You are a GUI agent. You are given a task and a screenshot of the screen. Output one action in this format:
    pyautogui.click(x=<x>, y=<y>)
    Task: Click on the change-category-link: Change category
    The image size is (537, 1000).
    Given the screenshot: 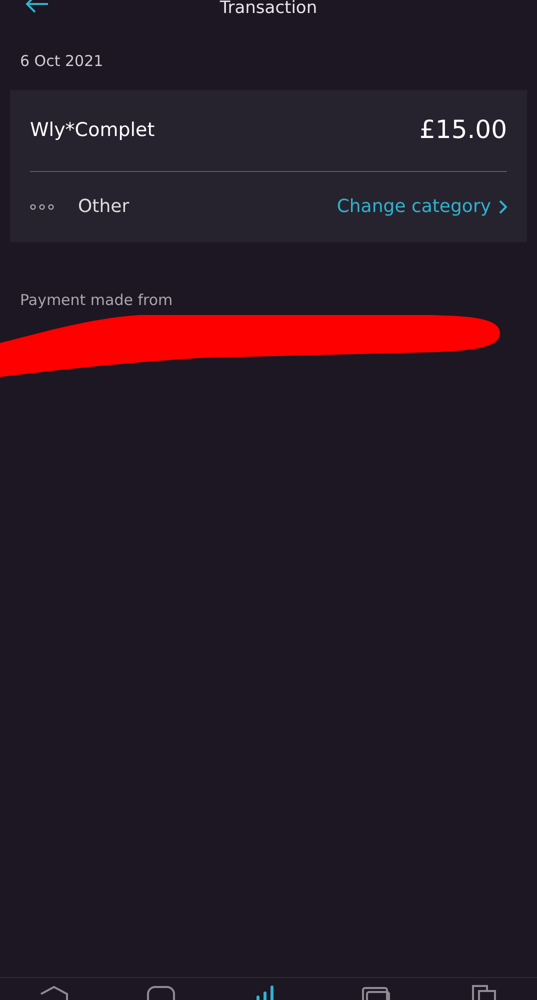 What is the action you would take?
    pyautogui.click(x=413, y=206)
    